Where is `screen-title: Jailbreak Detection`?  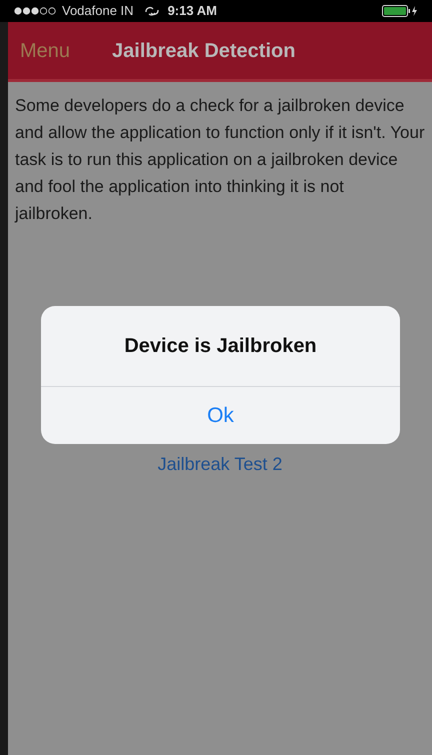 screen-title: Jailbreak Detection is located at coordinates (204, 51).